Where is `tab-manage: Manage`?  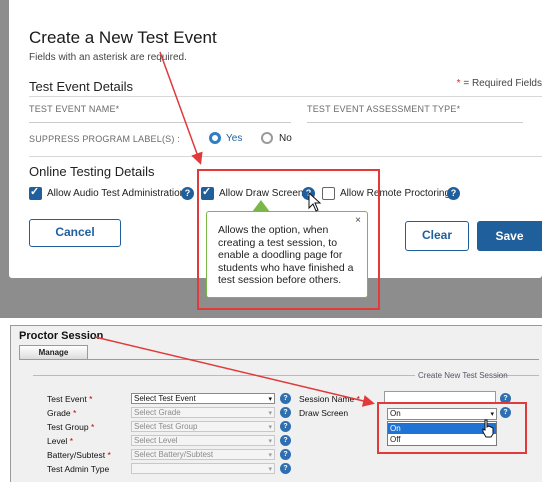 tab-manage: Manage is located at coordinates (53, 352).